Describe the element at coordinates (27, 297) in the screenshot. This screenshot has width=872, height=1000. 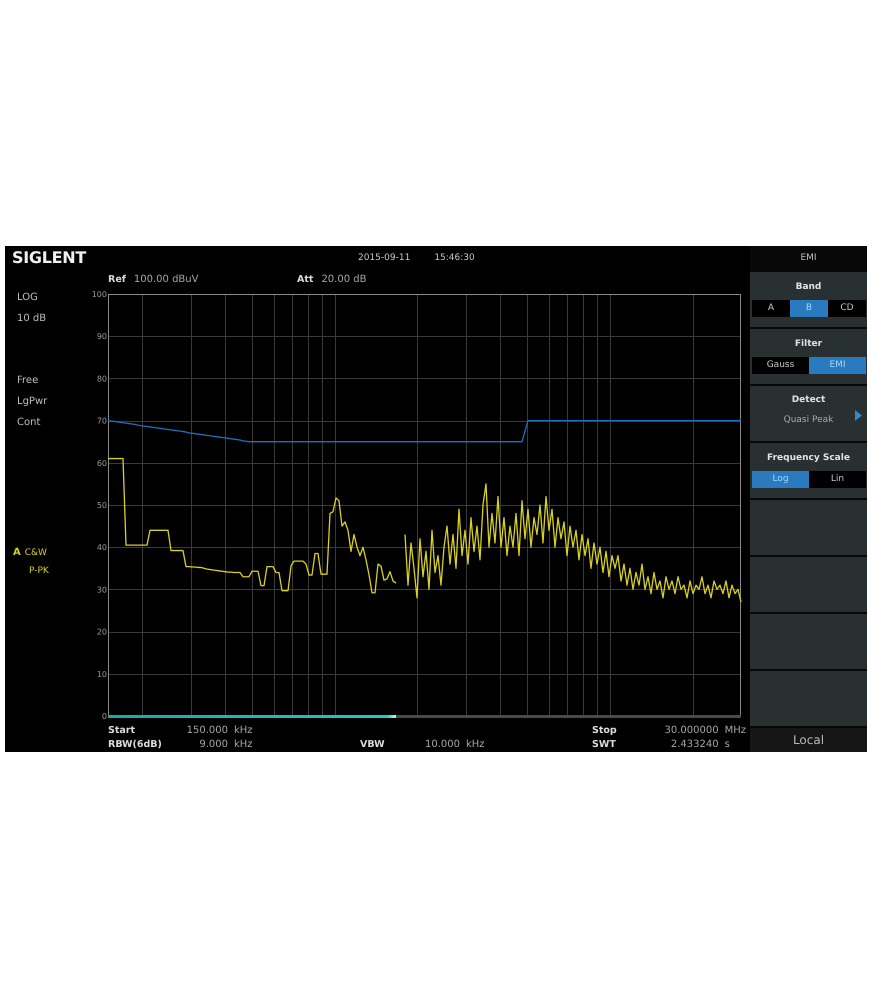
I see `scale-setting-label: LOG` at that location.